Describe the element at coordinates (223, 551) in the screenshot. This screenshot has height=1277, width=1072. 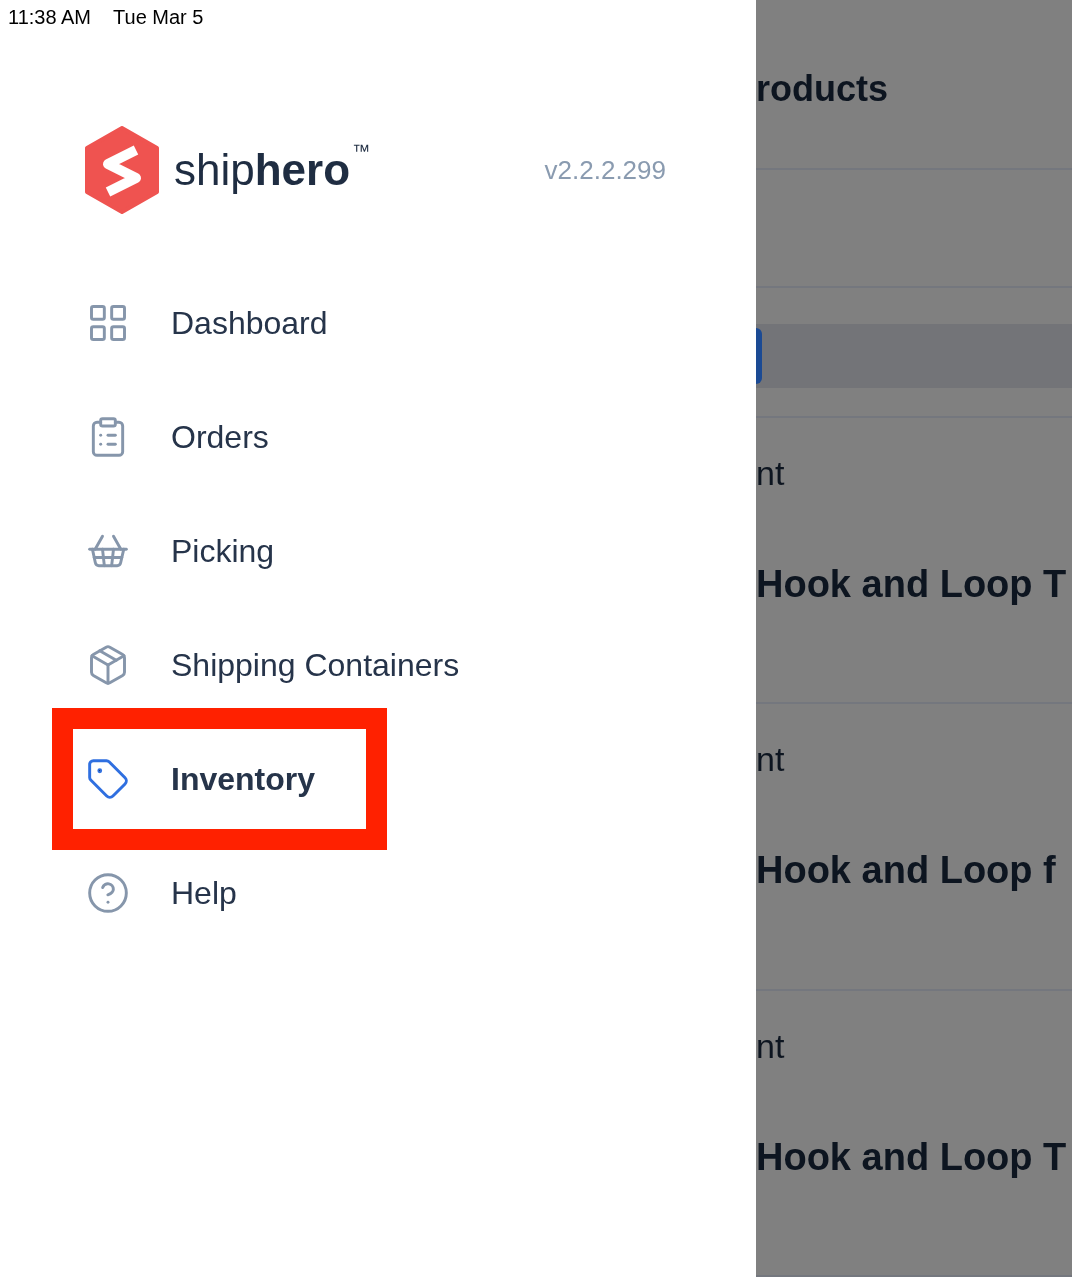
I see `menu-item: Picking` at that location.